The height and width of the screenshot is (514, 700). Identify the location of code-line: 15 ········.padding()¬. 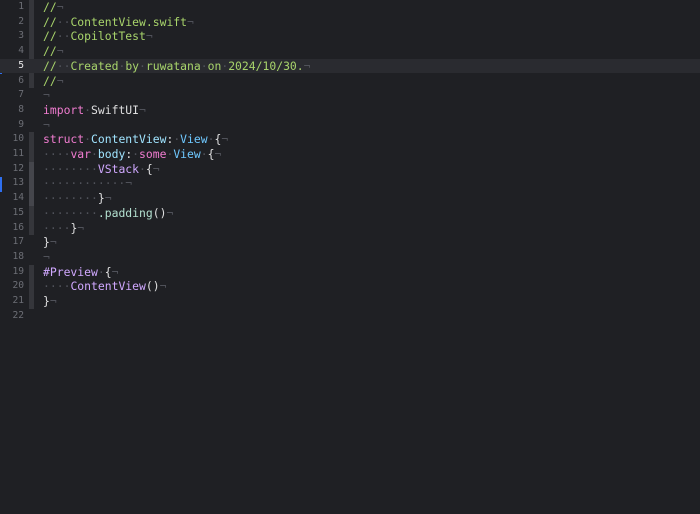
(350, 213).